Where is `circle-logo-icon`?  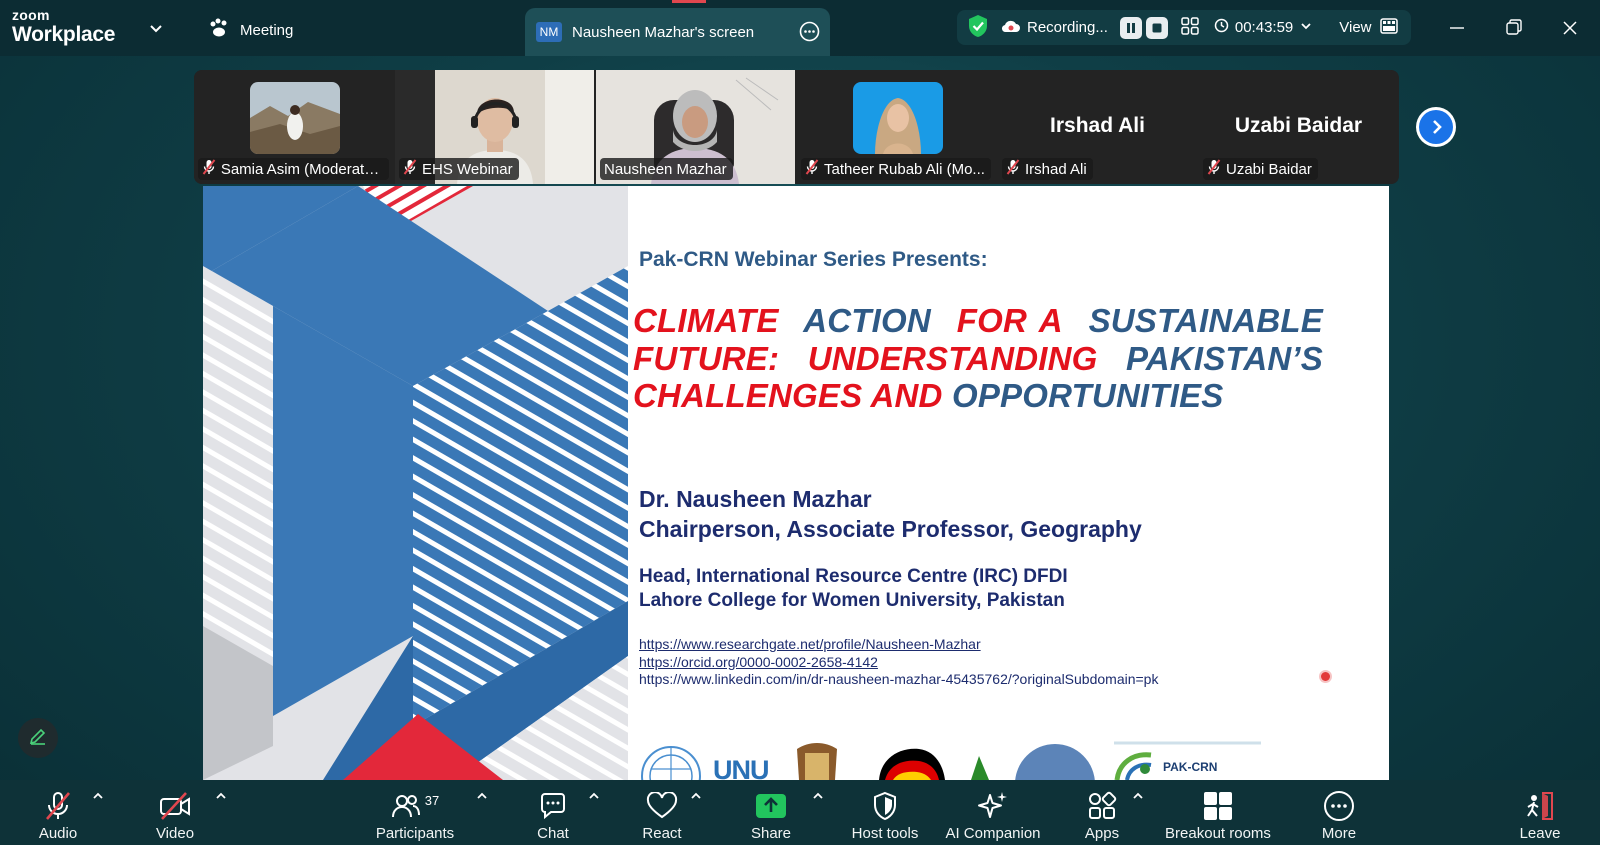
circle-logo-icon is located at coordinates (1055, 762).